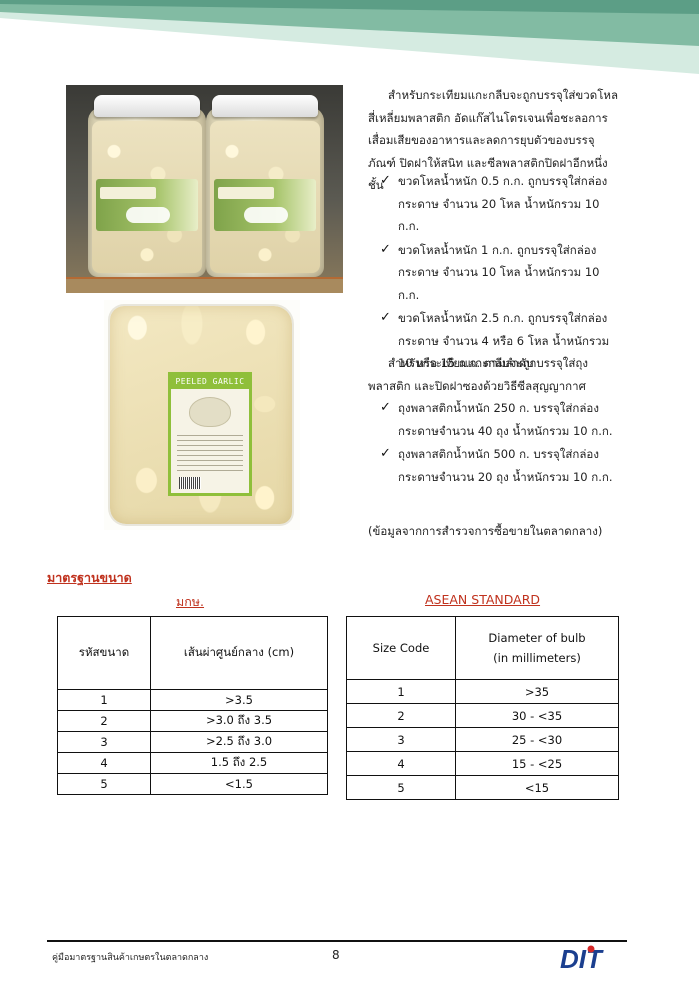 This screenshot has width=699, height=992. Describe the element at coordinates (482, 715) in the screenshot. I see `table-row: 2 30 - <35` at that location.